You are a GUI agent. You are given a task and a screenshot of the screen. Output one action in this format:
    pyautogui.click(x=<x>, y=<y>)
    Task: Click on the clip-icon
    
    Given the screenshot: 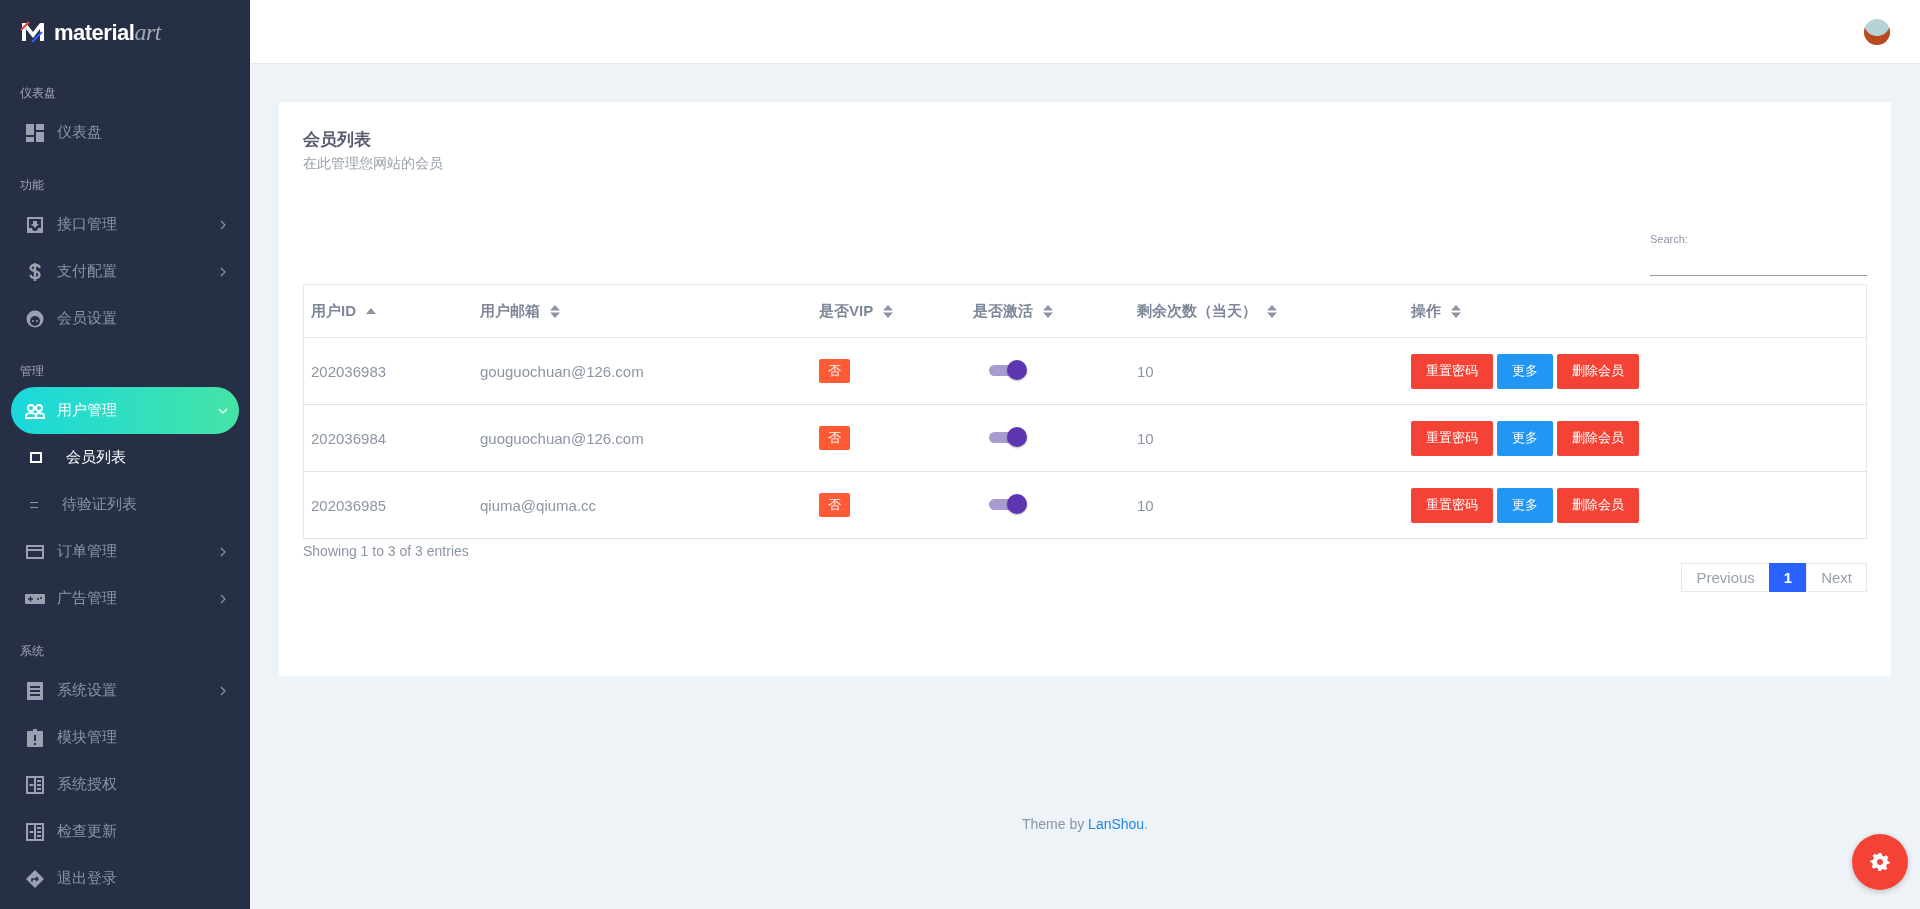 What is the action you would take?
    pyautogui.click(x=35, y=737)
    